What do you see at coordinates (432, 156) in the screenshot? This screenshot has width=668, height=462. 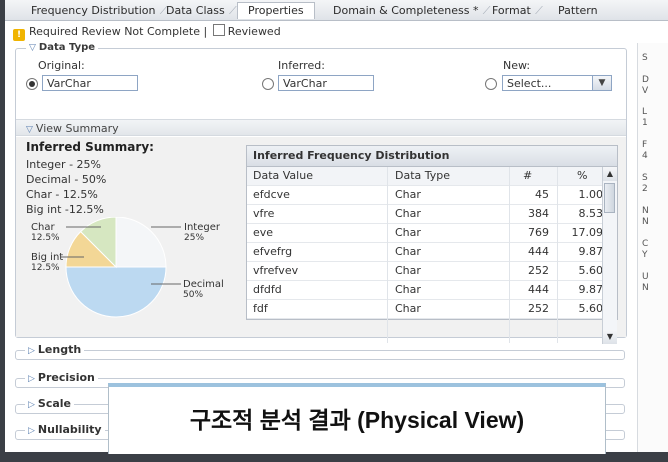 I see `frequency-table-title: Inferred Frequency Distribution` at bounding box center [432, 156].